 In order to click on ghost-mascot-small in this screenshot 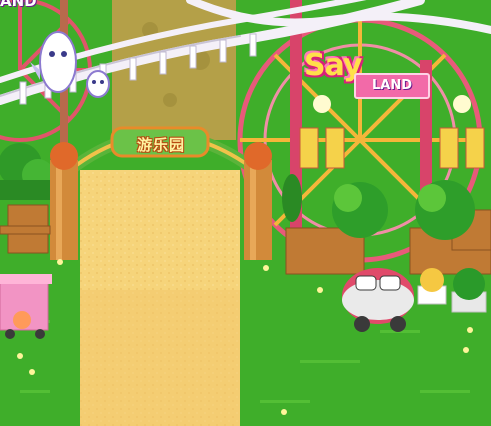, I will do `click(98, 84)`.